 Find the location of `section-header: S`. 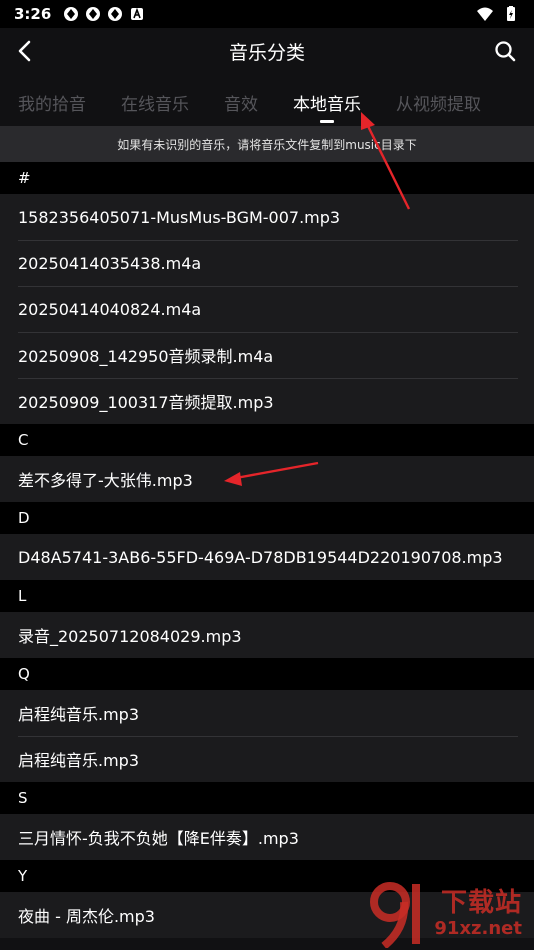

section-header: S is located at coordinates (267, 798).